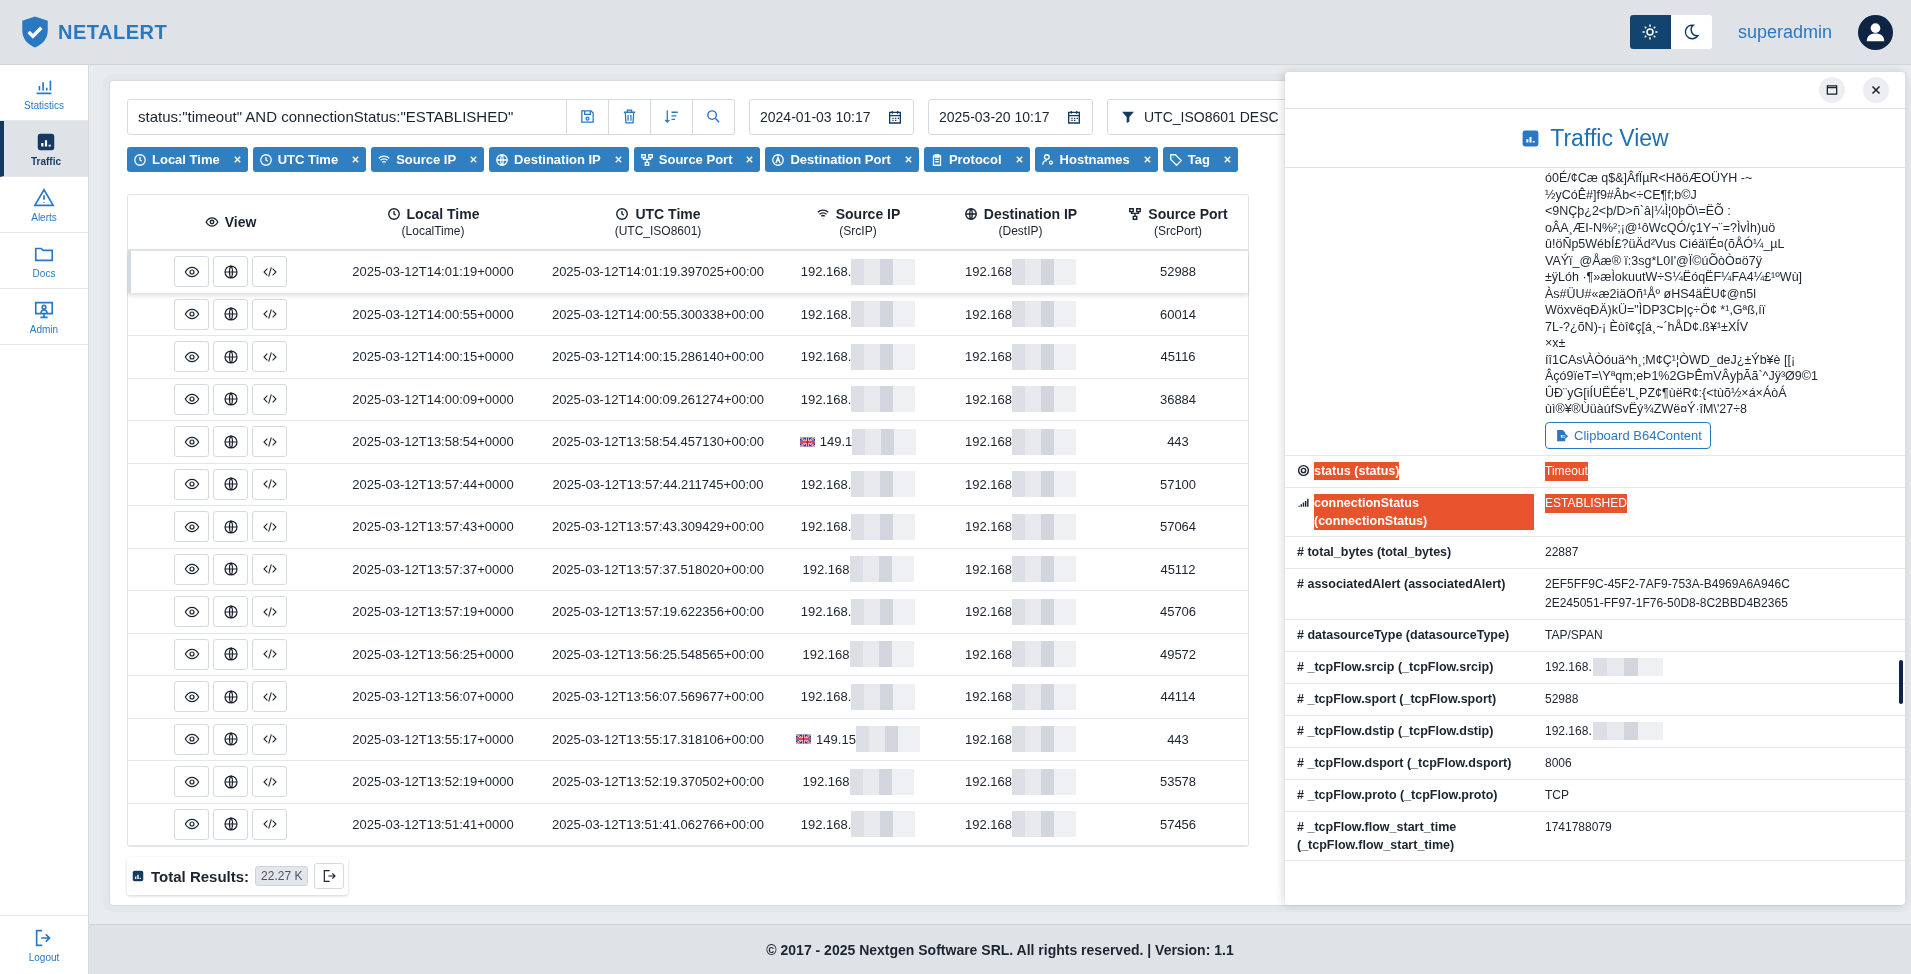  What do you see at coordinates (187, 159) in the screenshot?
I see `column-chip: Local Time` at bounding box center [187, 159].